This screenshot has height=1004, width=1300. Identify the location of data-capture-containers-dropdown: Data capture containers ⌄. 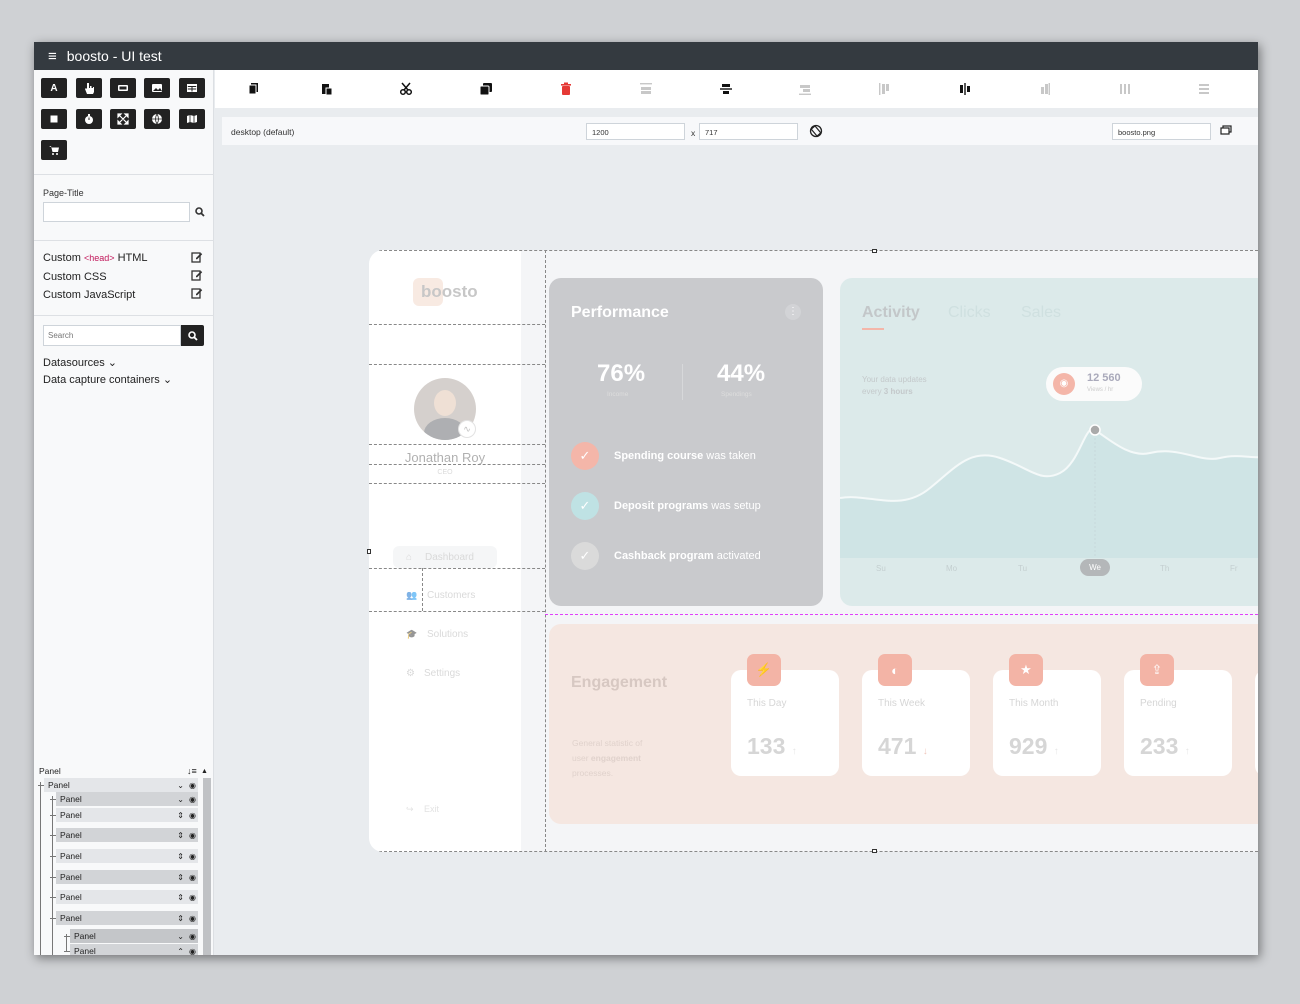
(107, 379).